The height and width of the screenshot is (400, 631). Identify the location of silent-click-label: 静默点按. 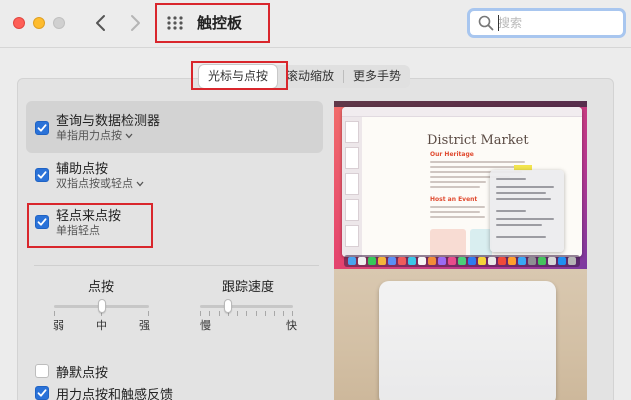
(82, 373).